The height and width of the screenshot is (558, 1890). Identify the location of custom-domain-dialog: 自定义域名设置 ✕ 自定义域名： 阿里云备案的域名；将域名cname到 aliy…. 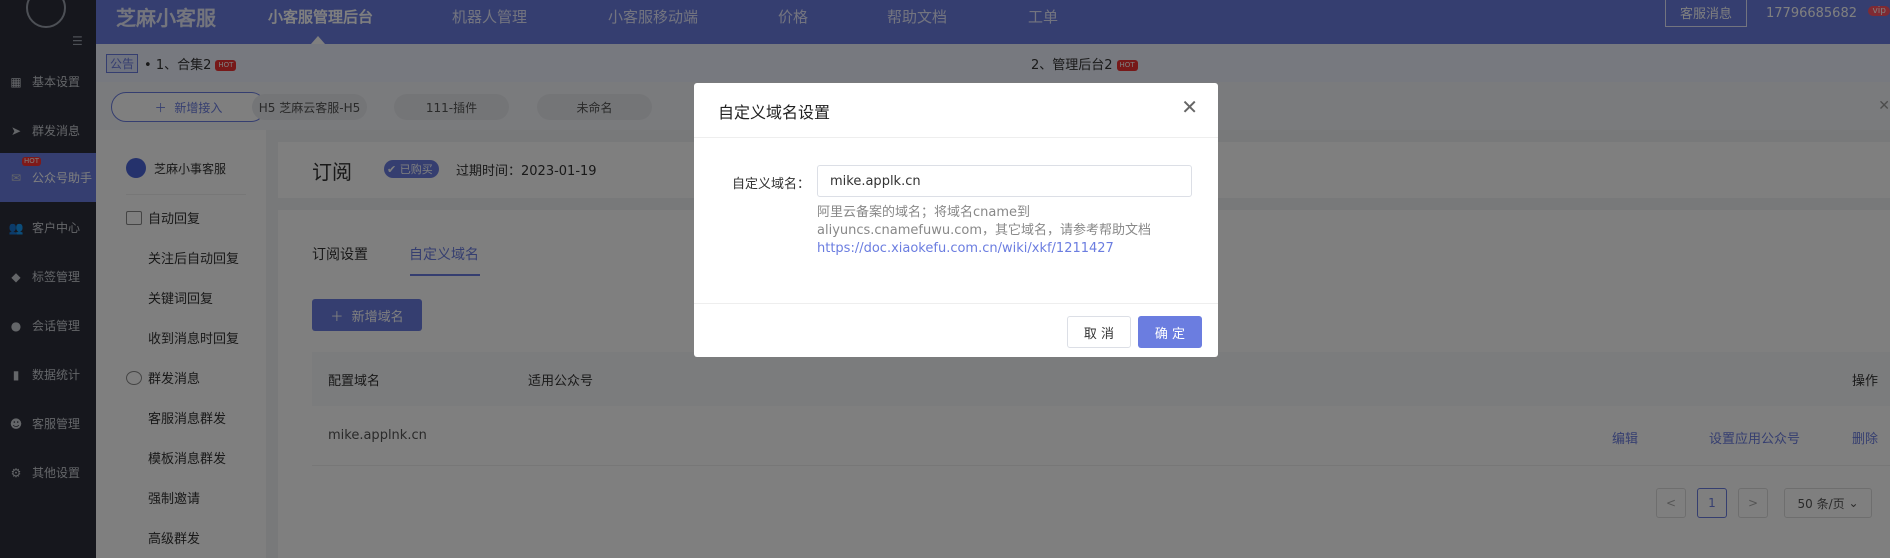
(956, 220).